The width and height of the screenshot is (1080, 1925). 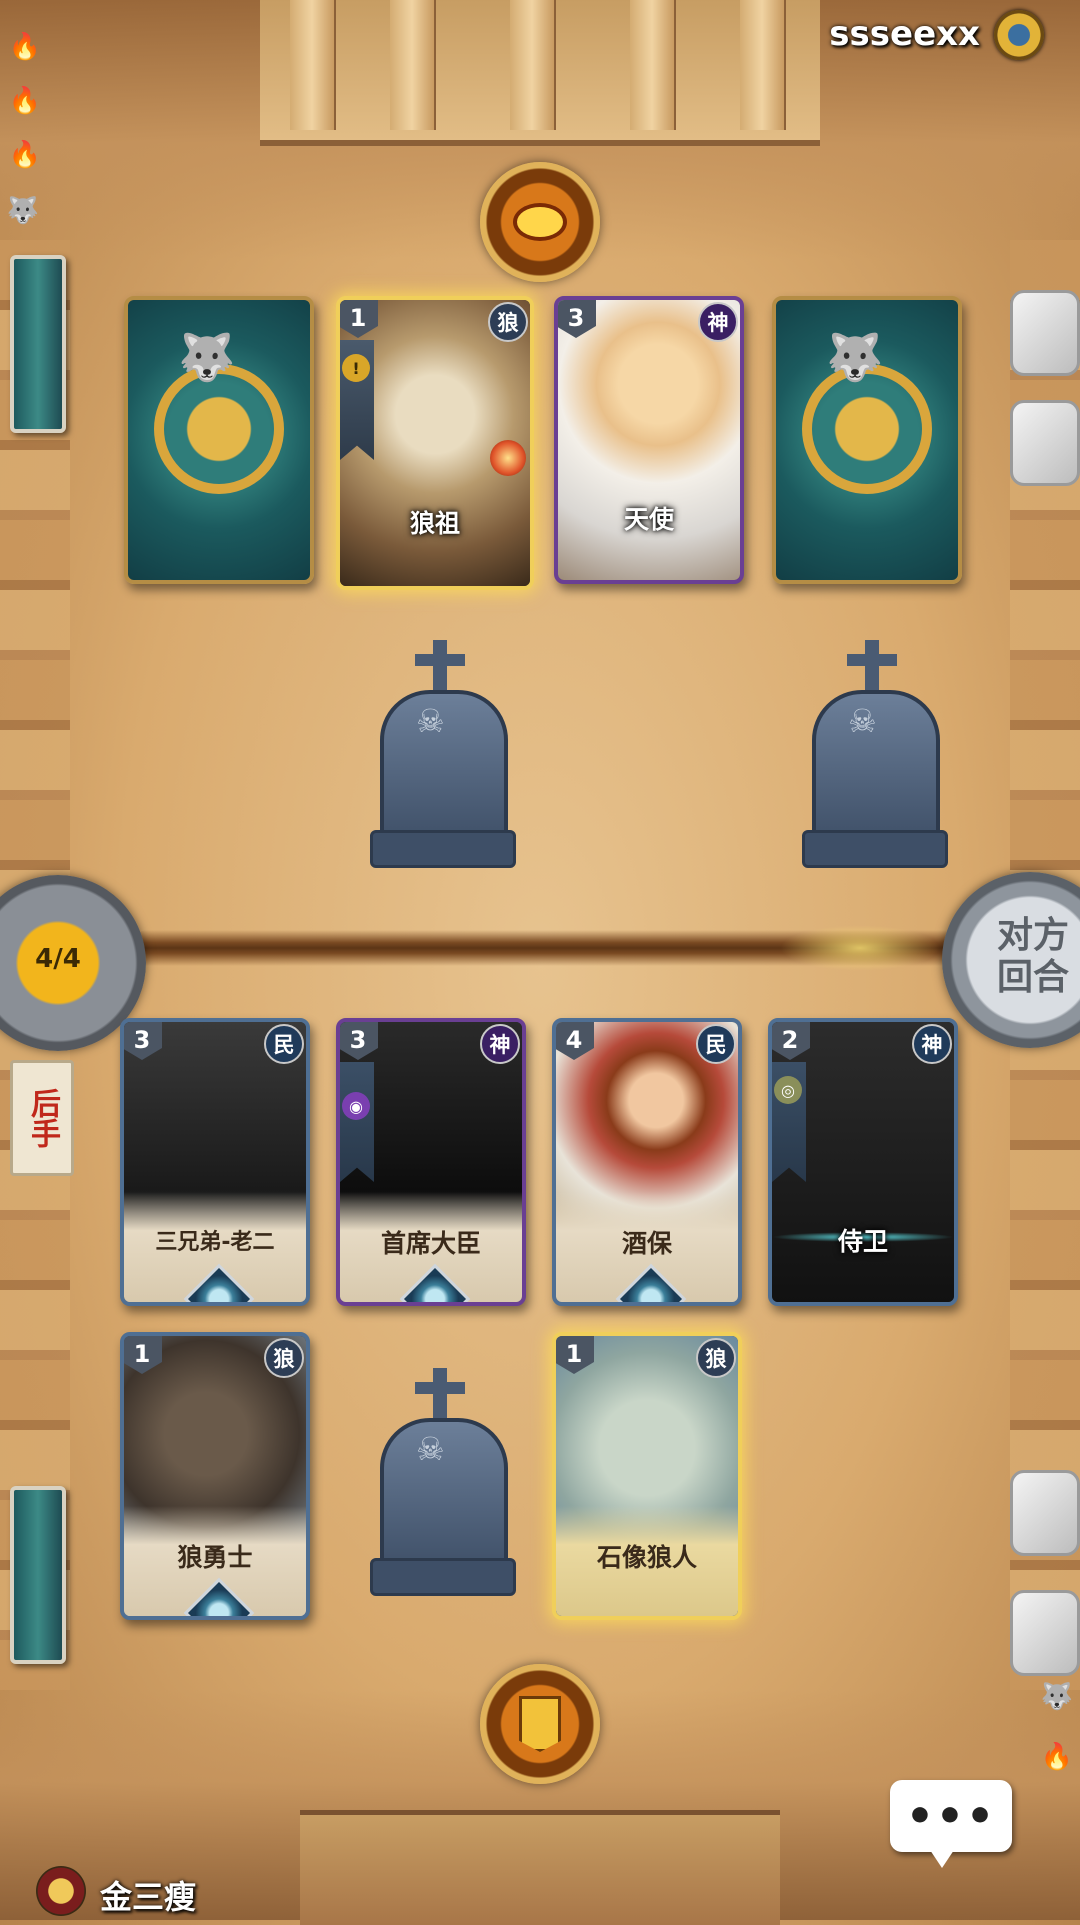 What do you see at coordinates (434, 523) in the screenshot?
I see `card-name: 狼祖` at bounding box center [434, 523].